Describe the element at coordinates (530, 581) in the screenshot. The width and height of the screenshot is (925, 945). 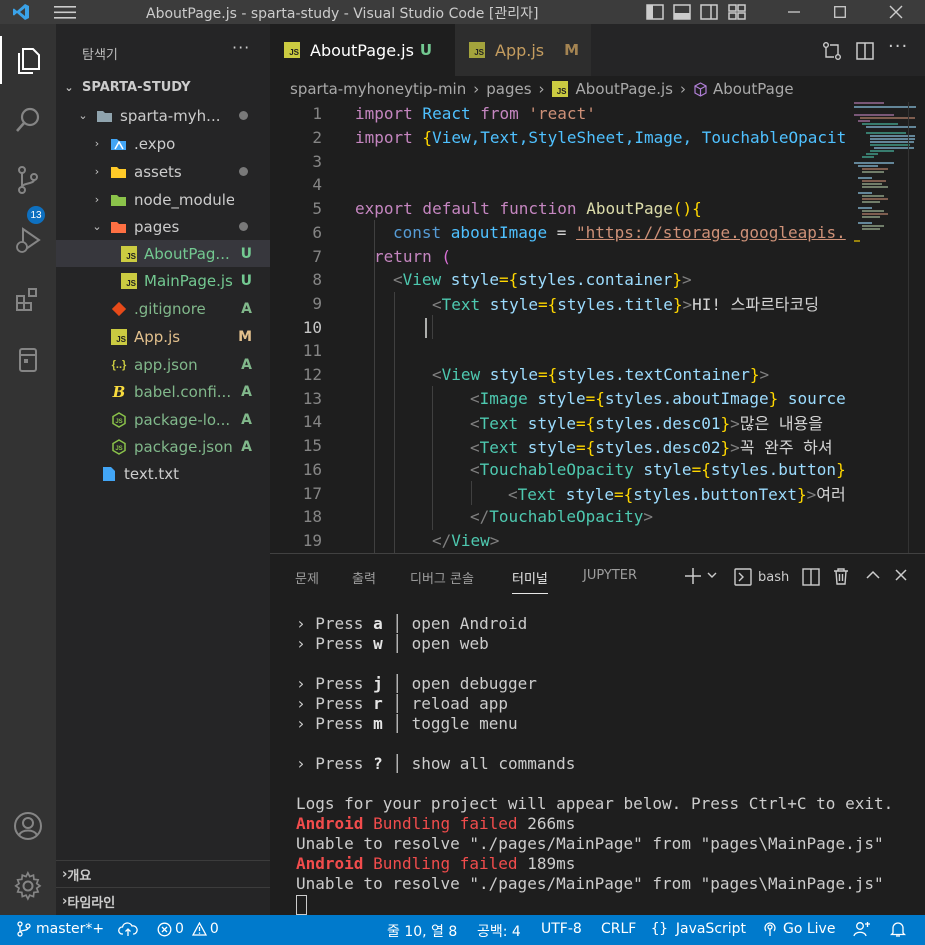
I see `panel-tab-terminal: 터미널` at that location.